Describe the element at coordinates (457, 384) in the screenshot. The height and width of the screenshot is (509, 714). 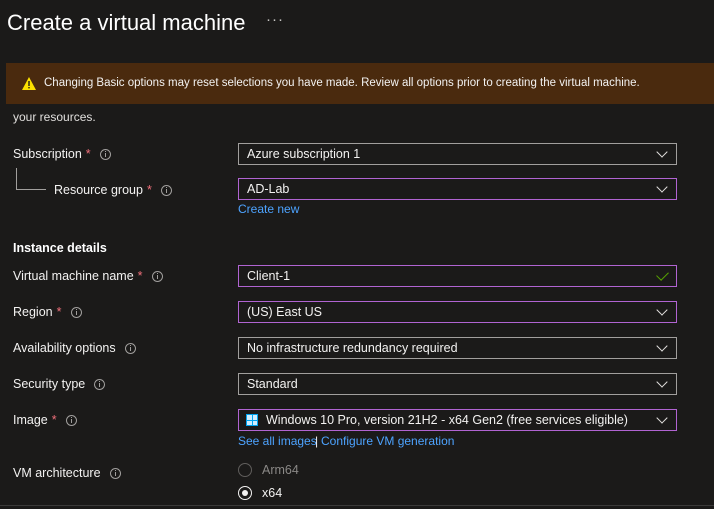
I see `security-type-dropdown: Standard` at that location.